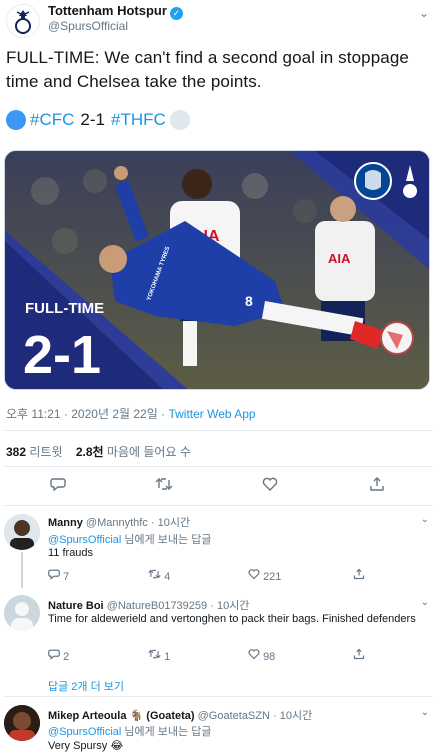  I want to click on reply-author-handle: @NatureB01739259, so click(157, 606).